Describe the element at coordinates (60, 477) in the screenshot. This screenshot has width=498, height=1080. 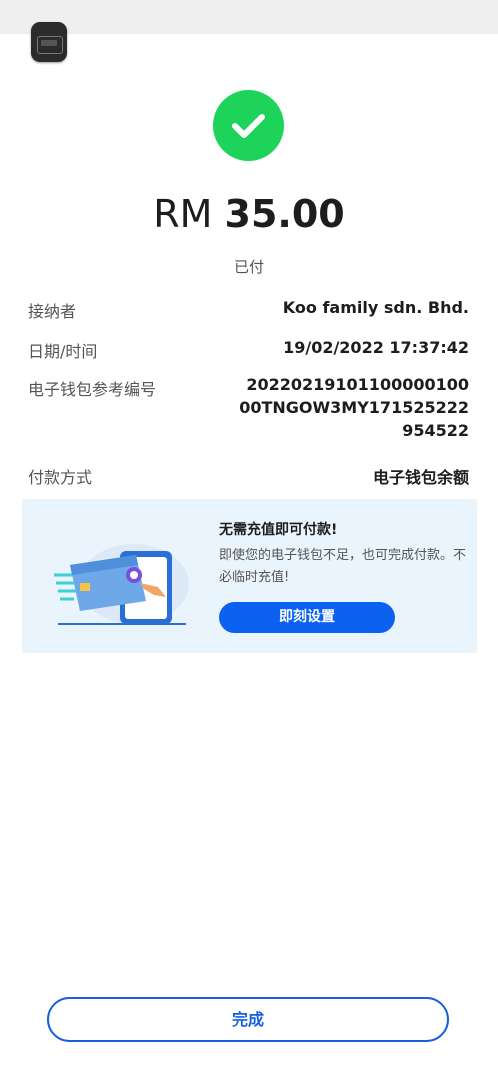
I see `payment-method-label: 付款方式` at that location.